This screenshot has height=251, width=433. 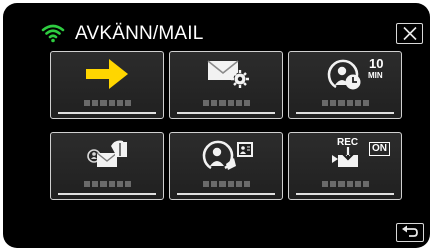 I want to click on on-badge: ON, so click(x=379, y=149).